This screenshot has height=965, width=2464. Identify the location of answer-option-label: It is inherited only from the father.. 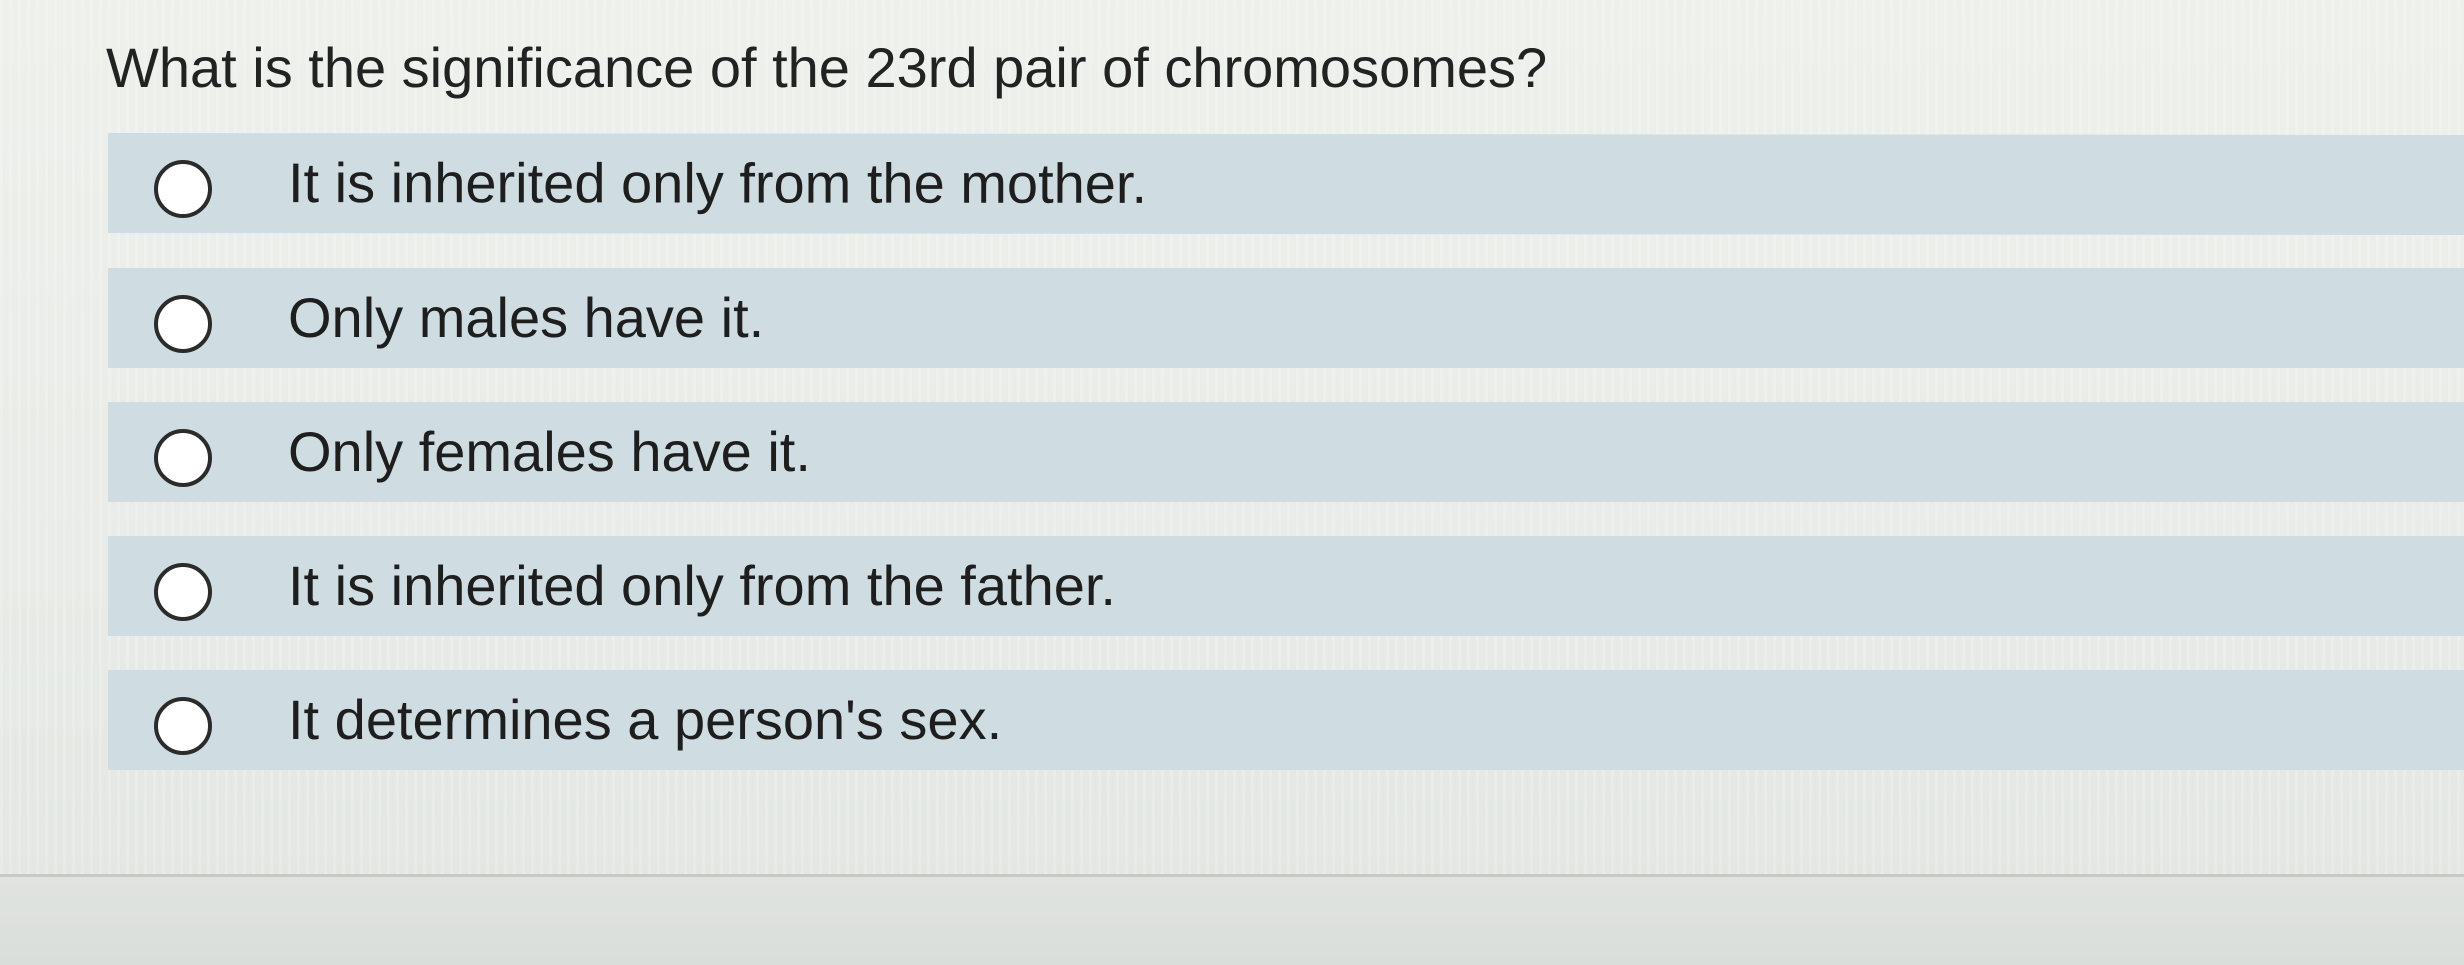
(702, 585).